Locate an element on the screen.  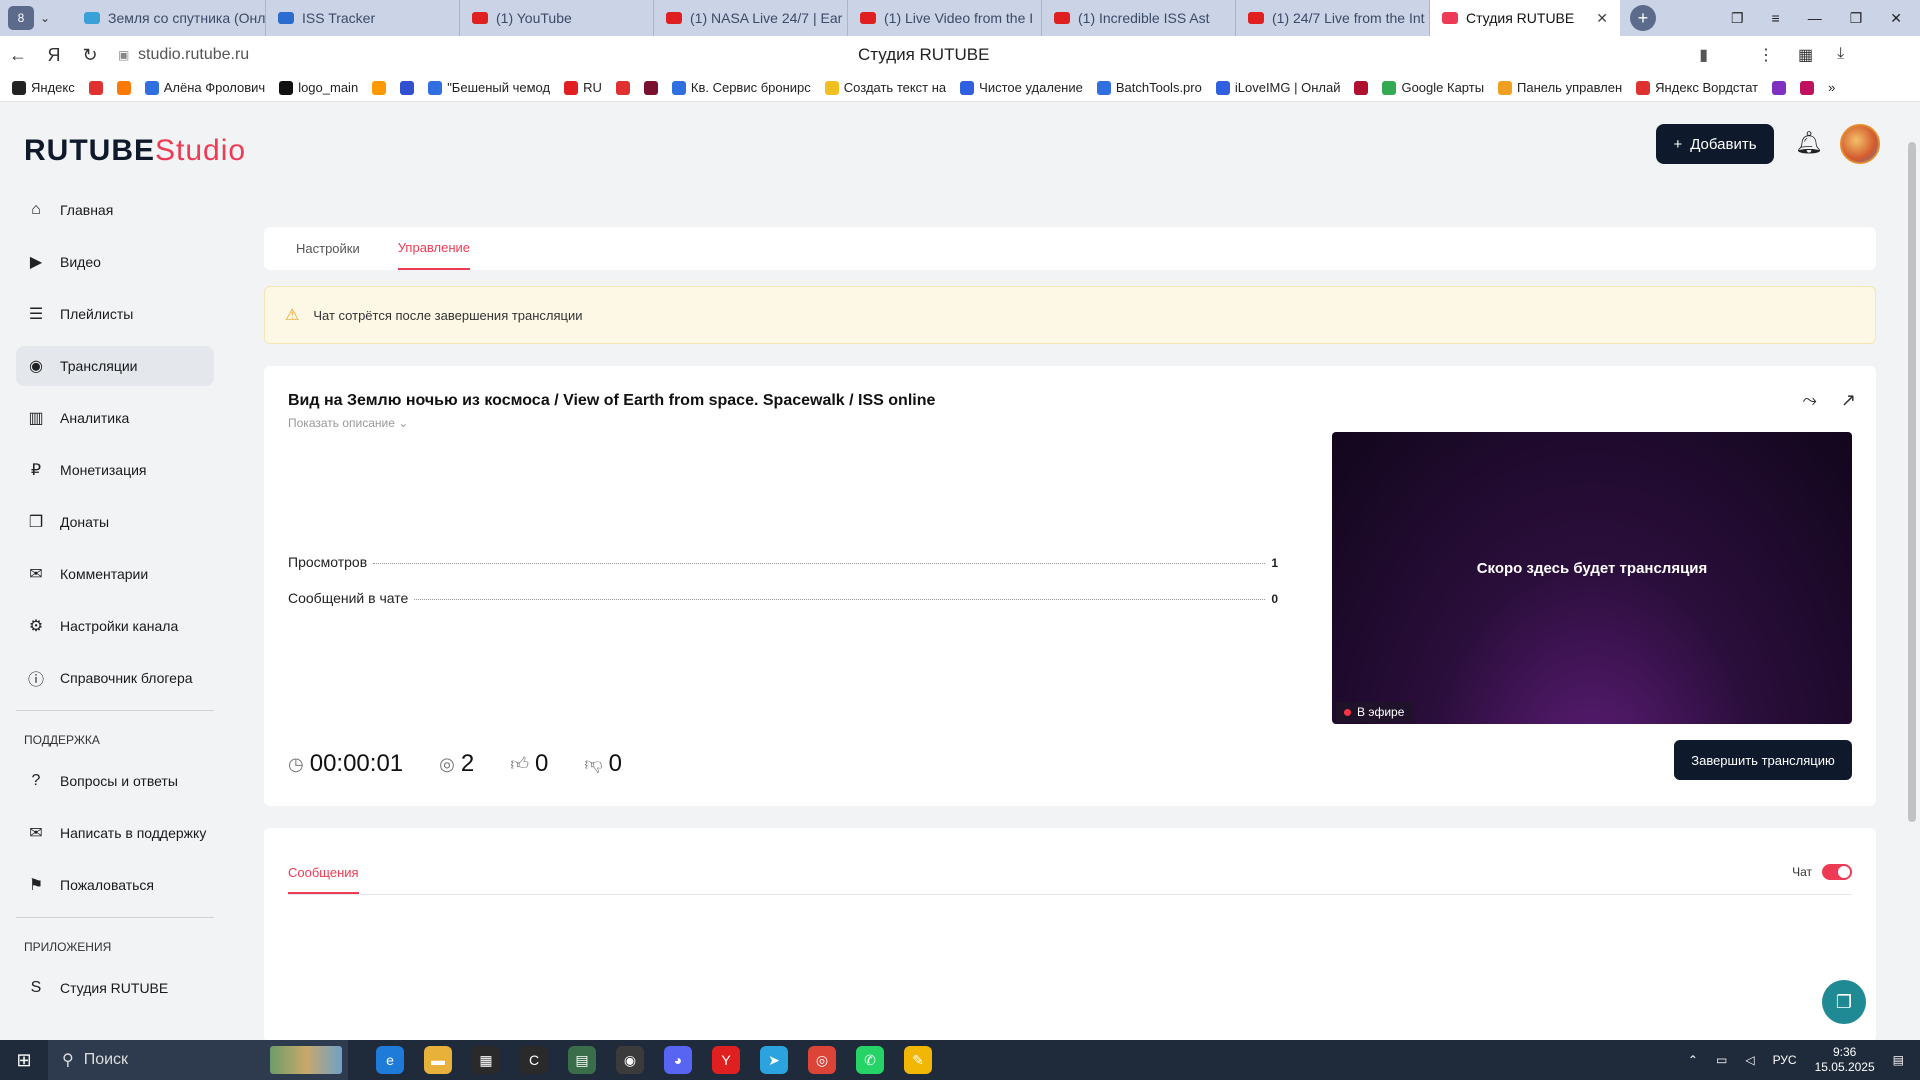
sidebar-item: ▶ Видео is located at coordinates (115, 262).